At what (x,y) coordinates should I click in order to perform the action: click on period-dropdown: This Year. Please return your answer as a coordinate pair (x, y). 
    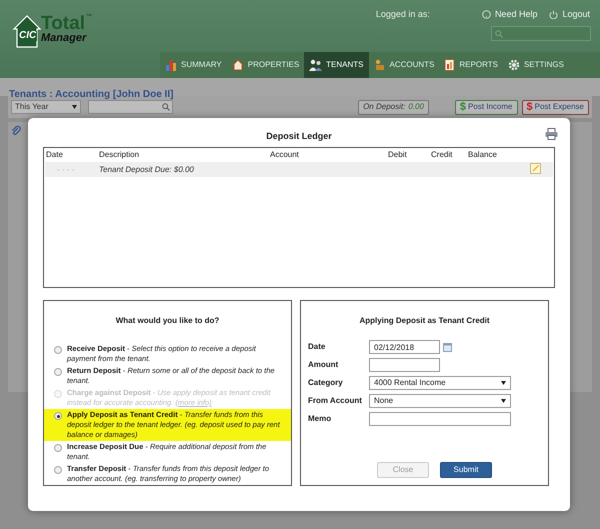
    Looking at the image, I should click on (46, 107).